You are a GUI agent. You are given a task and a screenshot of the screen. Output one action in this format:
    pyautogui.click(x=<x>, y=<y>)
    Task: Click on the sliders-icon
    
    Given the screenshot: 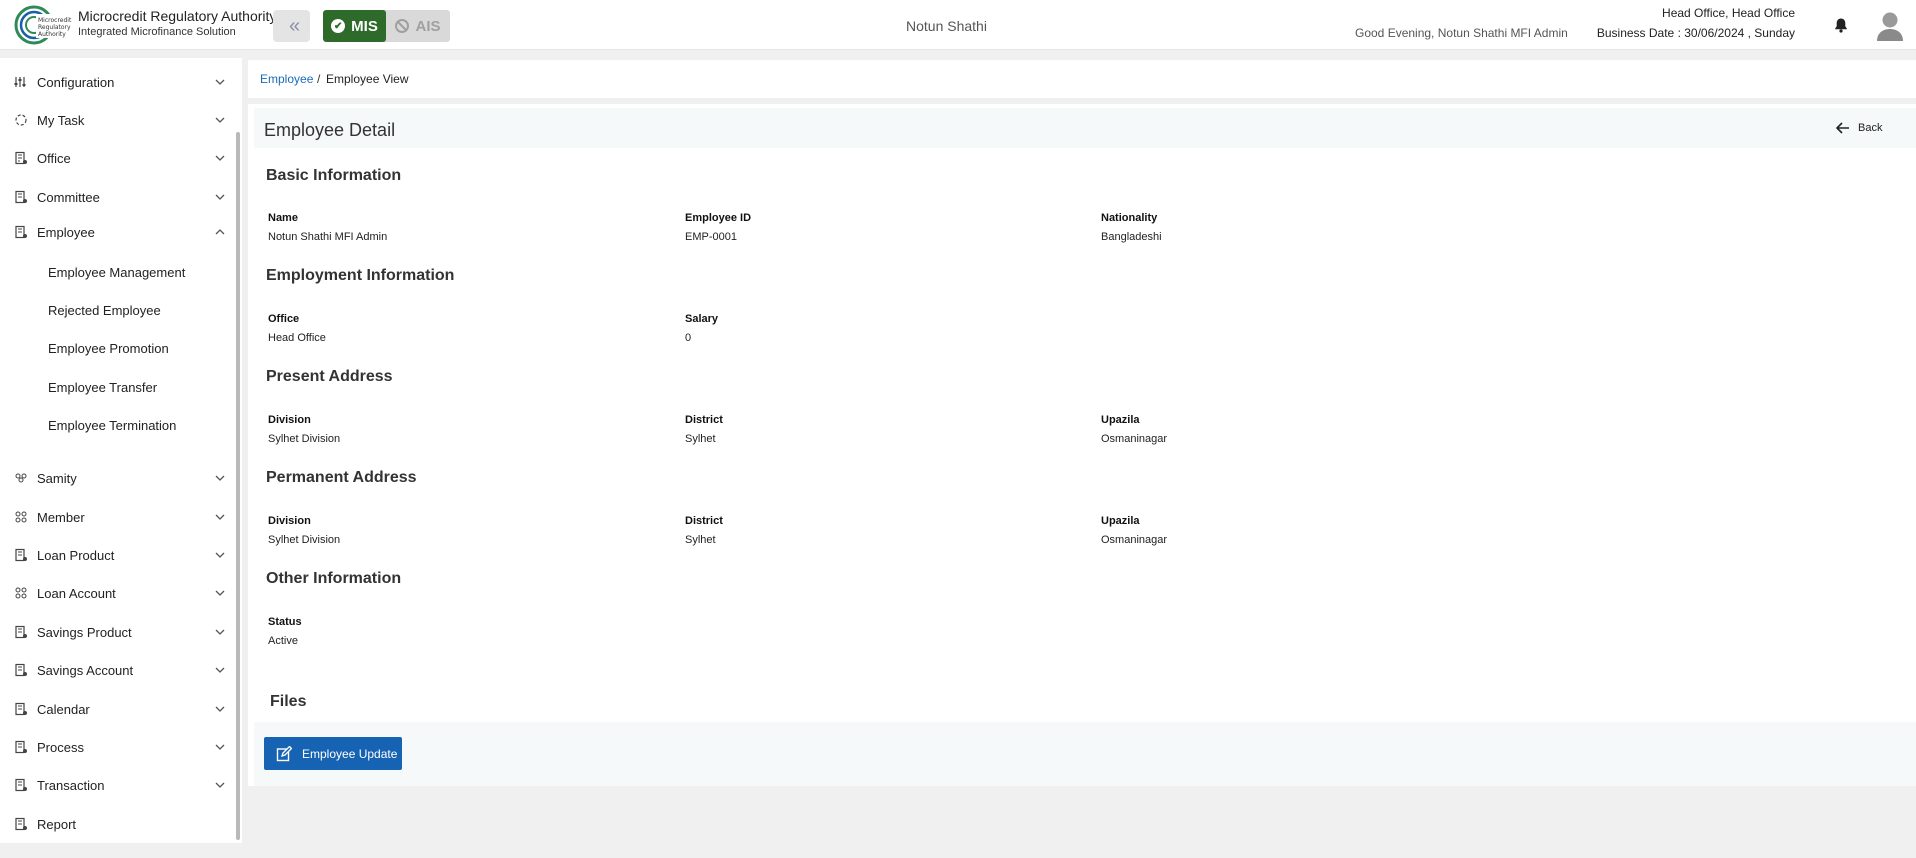 What is the action you would take?
    pyautogui.click(x=20, y=82)
    